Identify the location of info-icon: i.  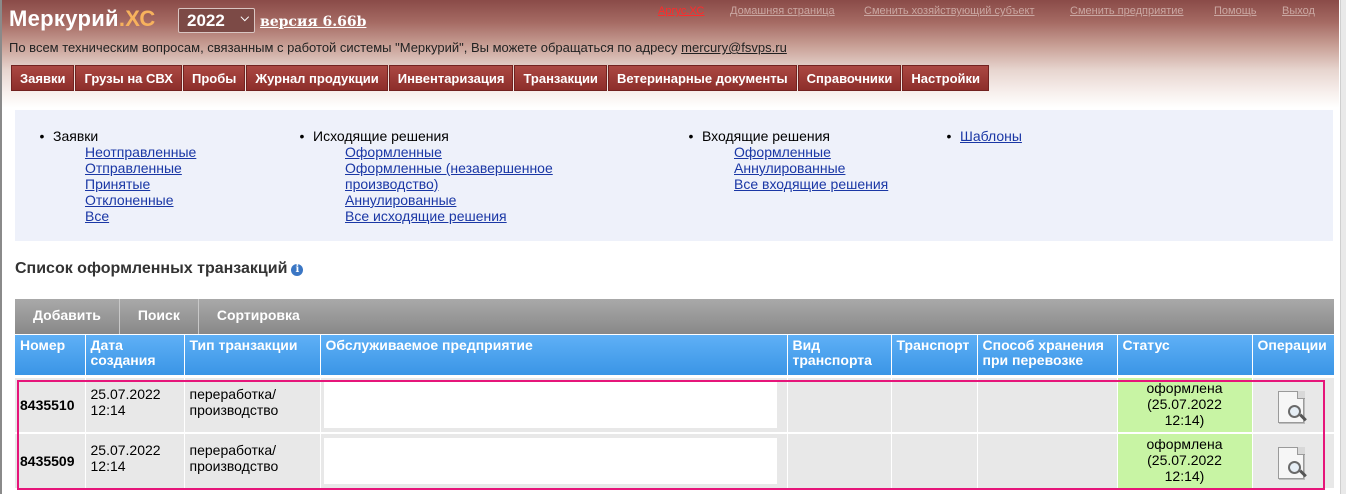
(297, 270).